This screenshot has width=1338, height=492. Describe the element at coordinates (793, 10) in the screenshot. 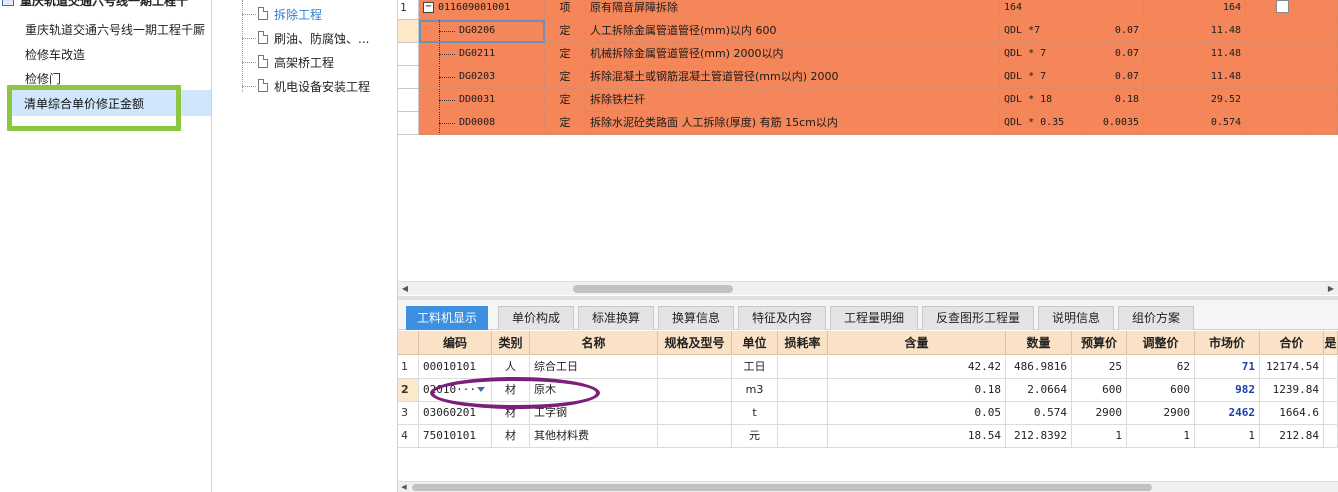

I see `name-cell: 原有隔音屏障拆除` at that location.